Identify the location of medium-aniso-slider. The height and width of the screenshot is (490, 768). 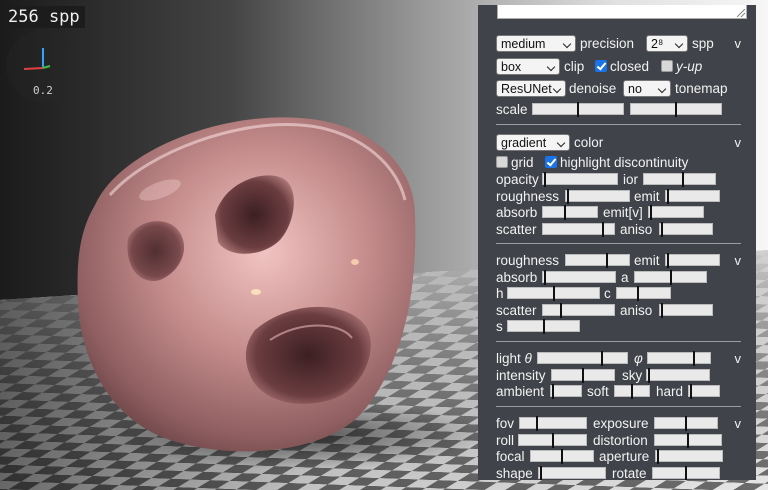
(686, 310).